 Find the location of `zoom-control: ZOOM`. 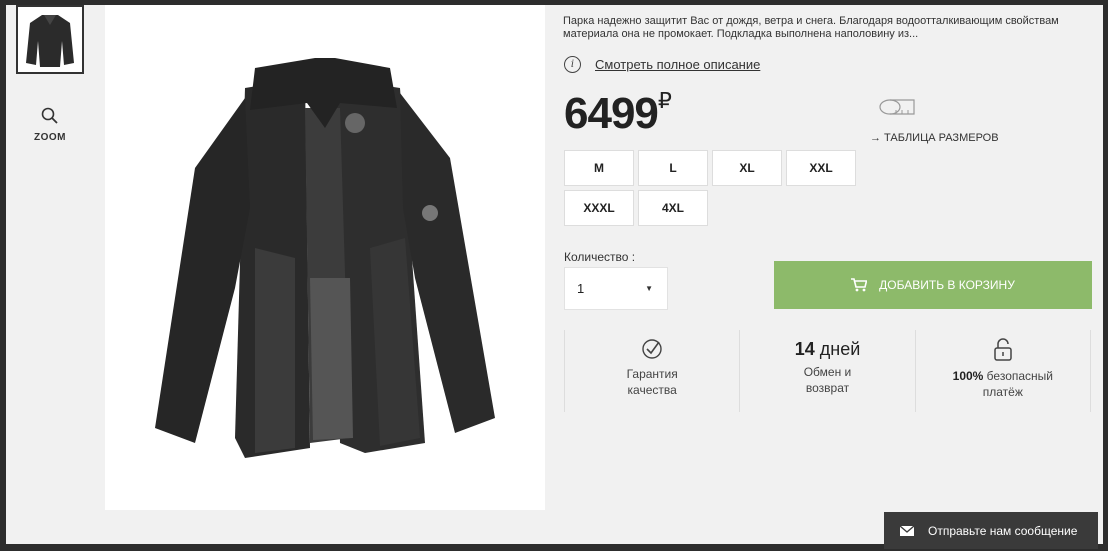

zoom-control: ZOOM is located at coordinates (50, 125).